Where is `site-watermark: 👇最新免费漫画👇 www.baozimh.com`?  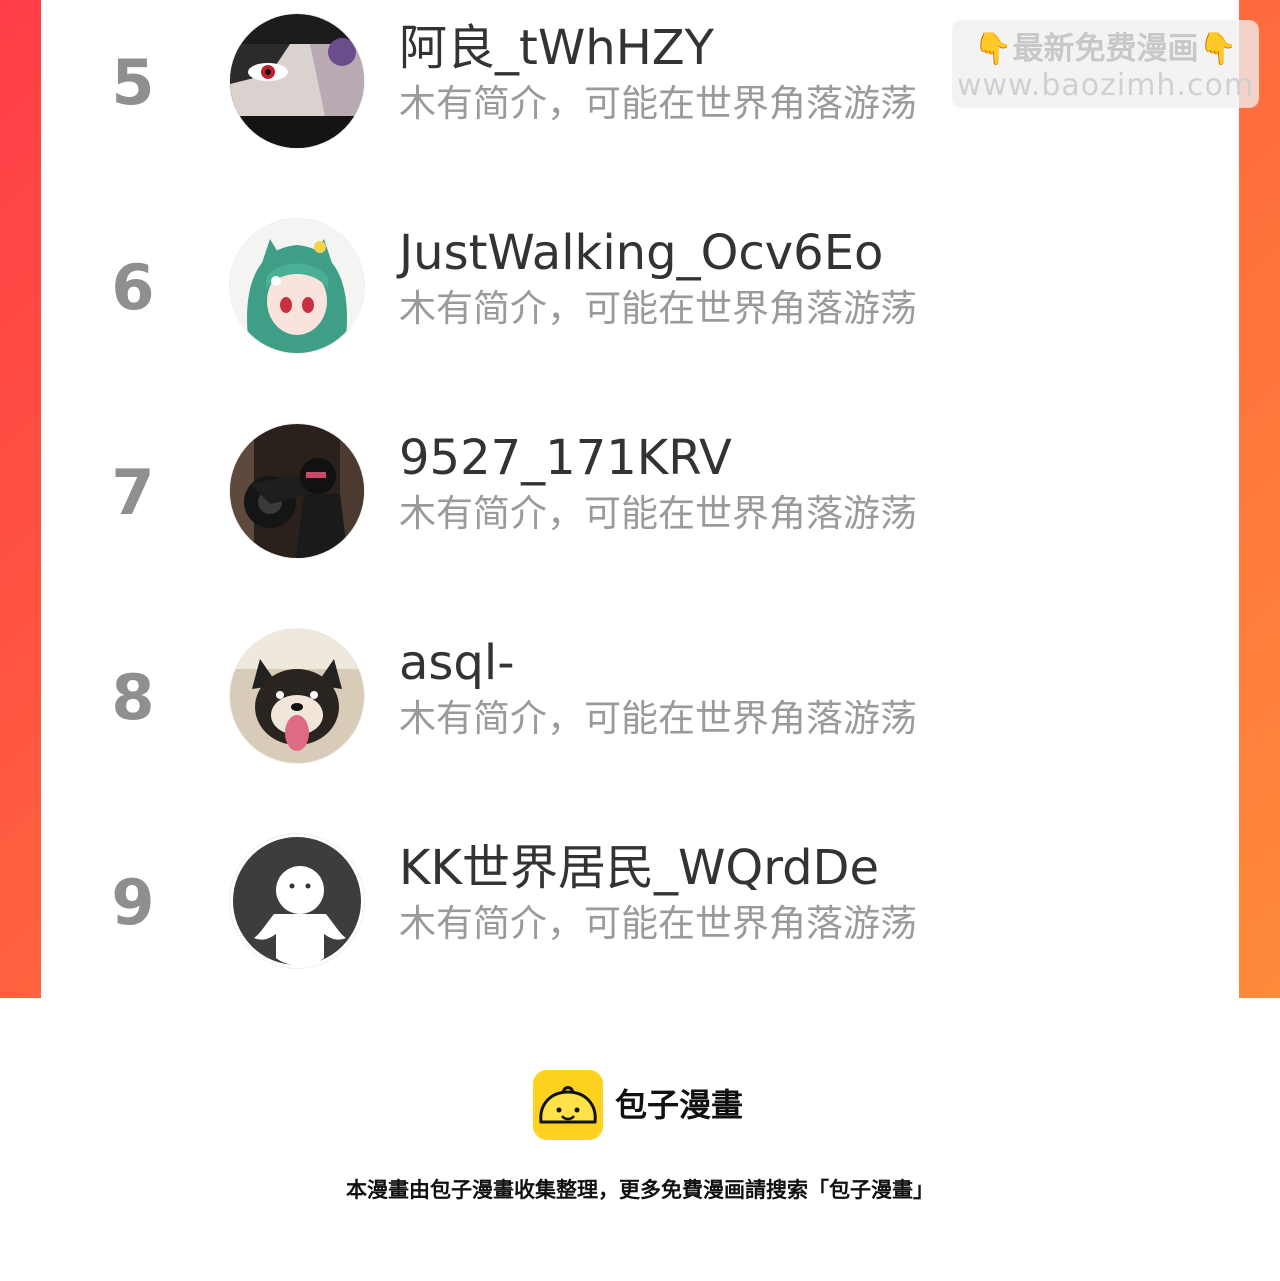 site-watermark: 👇最新免费漫画👇 www.baozimh.com is located at coordinates (1105, 64).